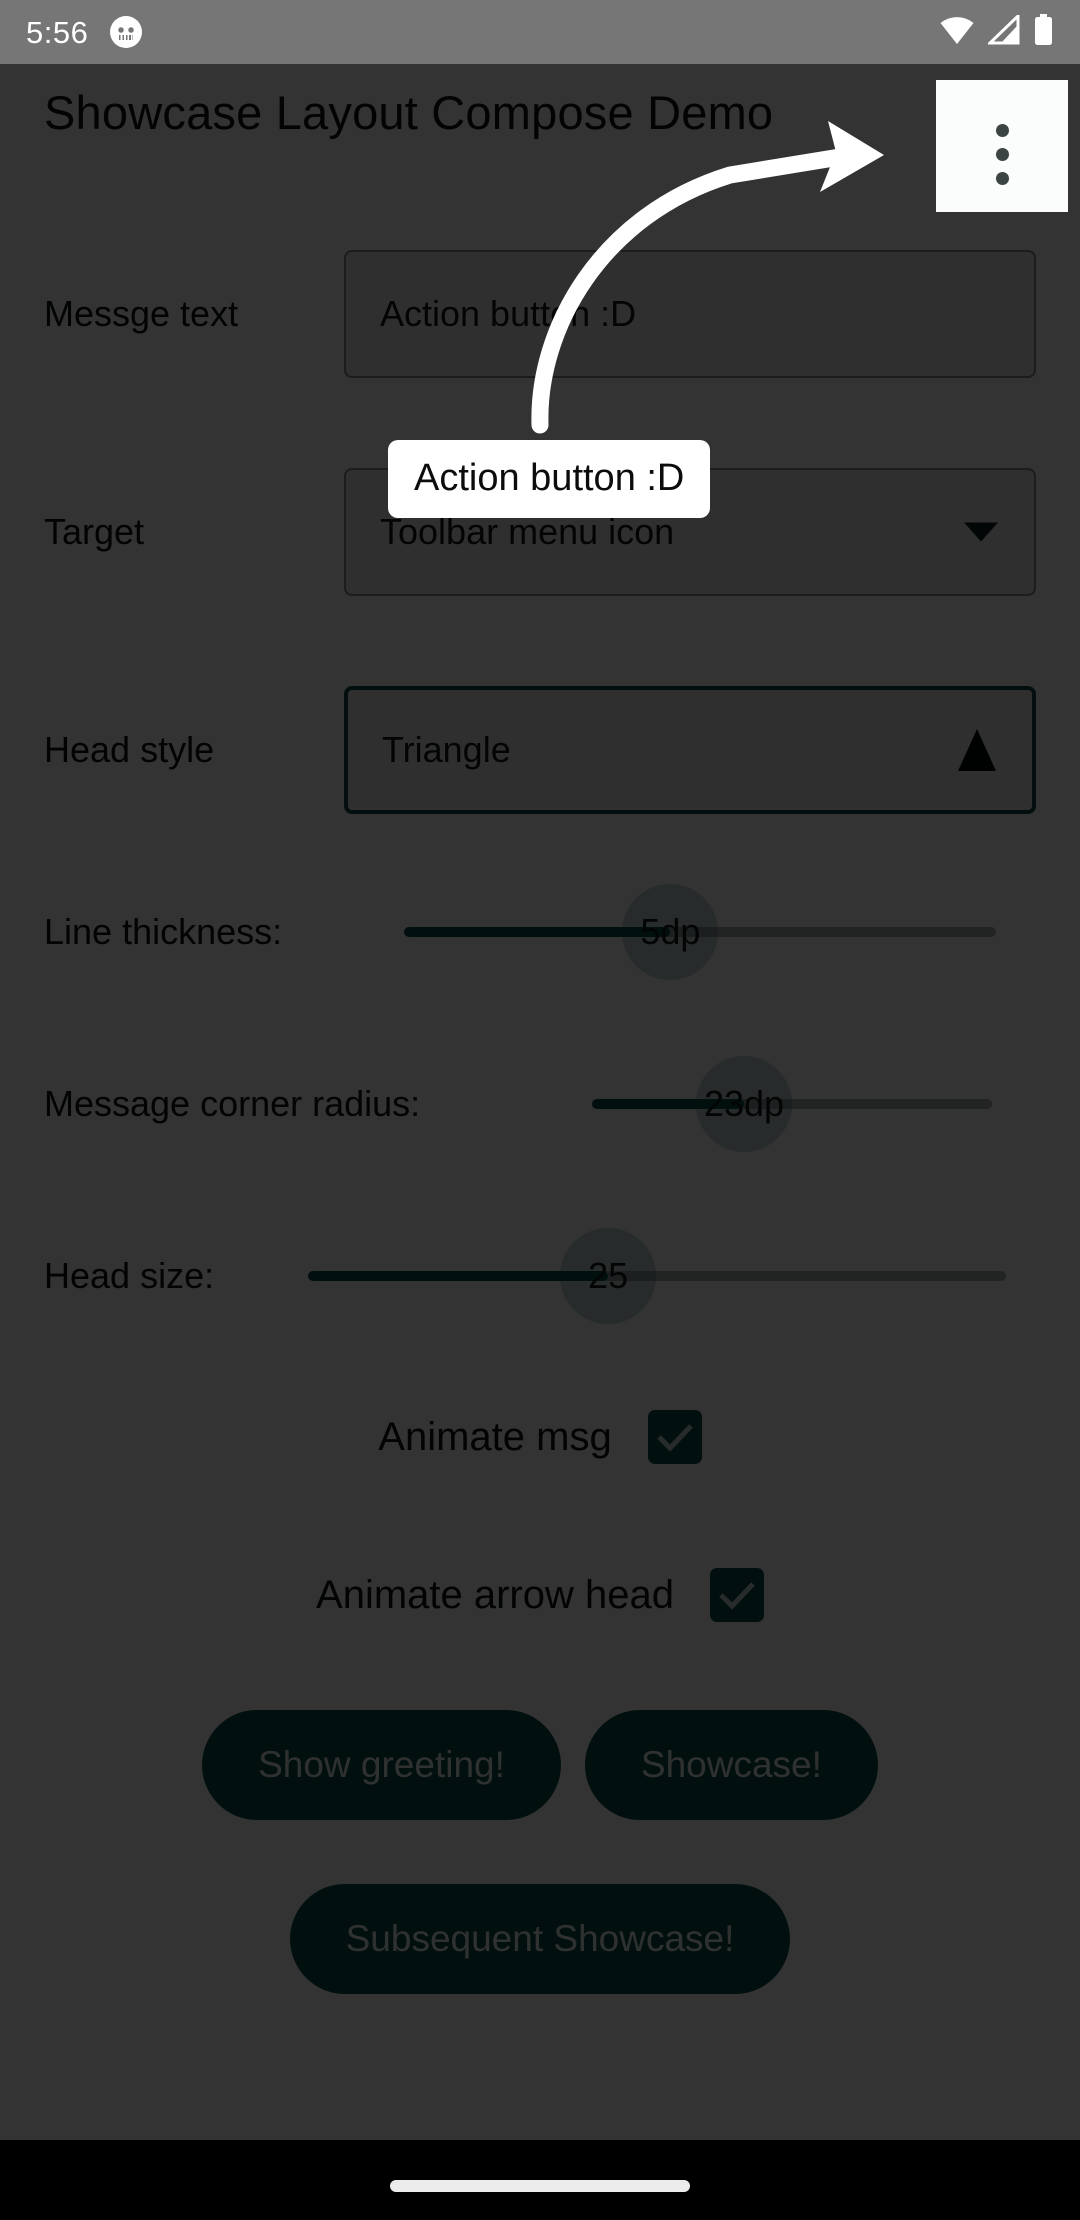  Describe the element at coordinates (129, 1275) in the screenshot. I see `head-size-label: Head size:` at that location.